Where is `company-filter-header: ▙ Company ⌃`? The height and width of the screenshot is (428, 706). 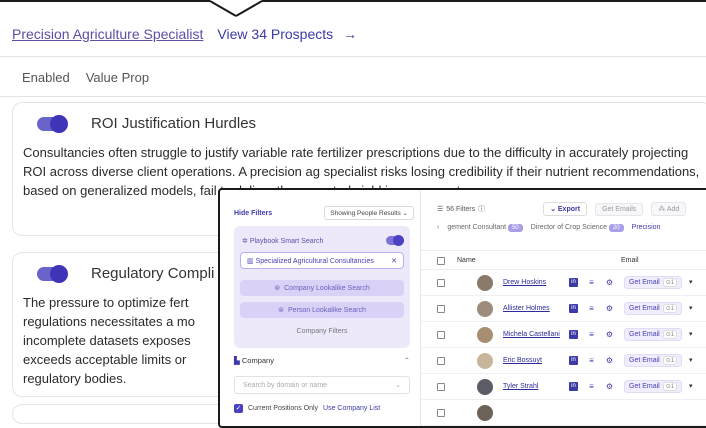
company-filter-header: ▙ Company ⌃ is located at coordinates (322, 360).